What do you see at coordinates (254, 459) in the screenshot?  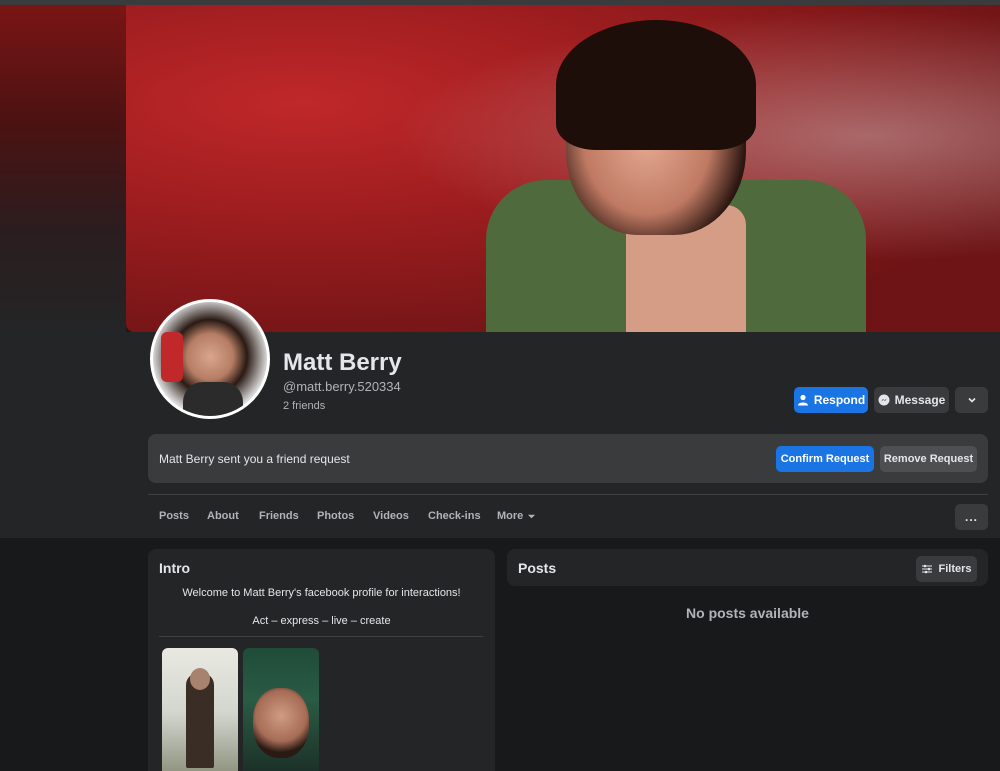 I see `friend-request-text: Matt Berry sent you a friend request` at bounding box center [254, 459].